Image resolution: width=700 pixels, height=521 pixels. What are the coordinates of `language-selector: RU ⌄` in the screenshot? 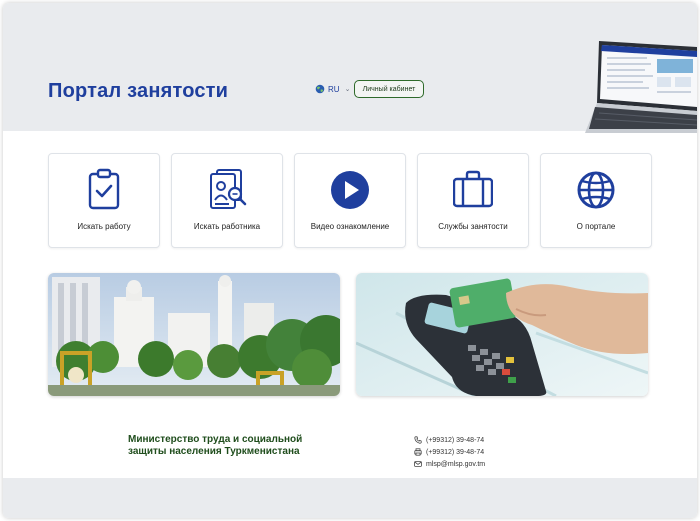 It's located at (332, 89).